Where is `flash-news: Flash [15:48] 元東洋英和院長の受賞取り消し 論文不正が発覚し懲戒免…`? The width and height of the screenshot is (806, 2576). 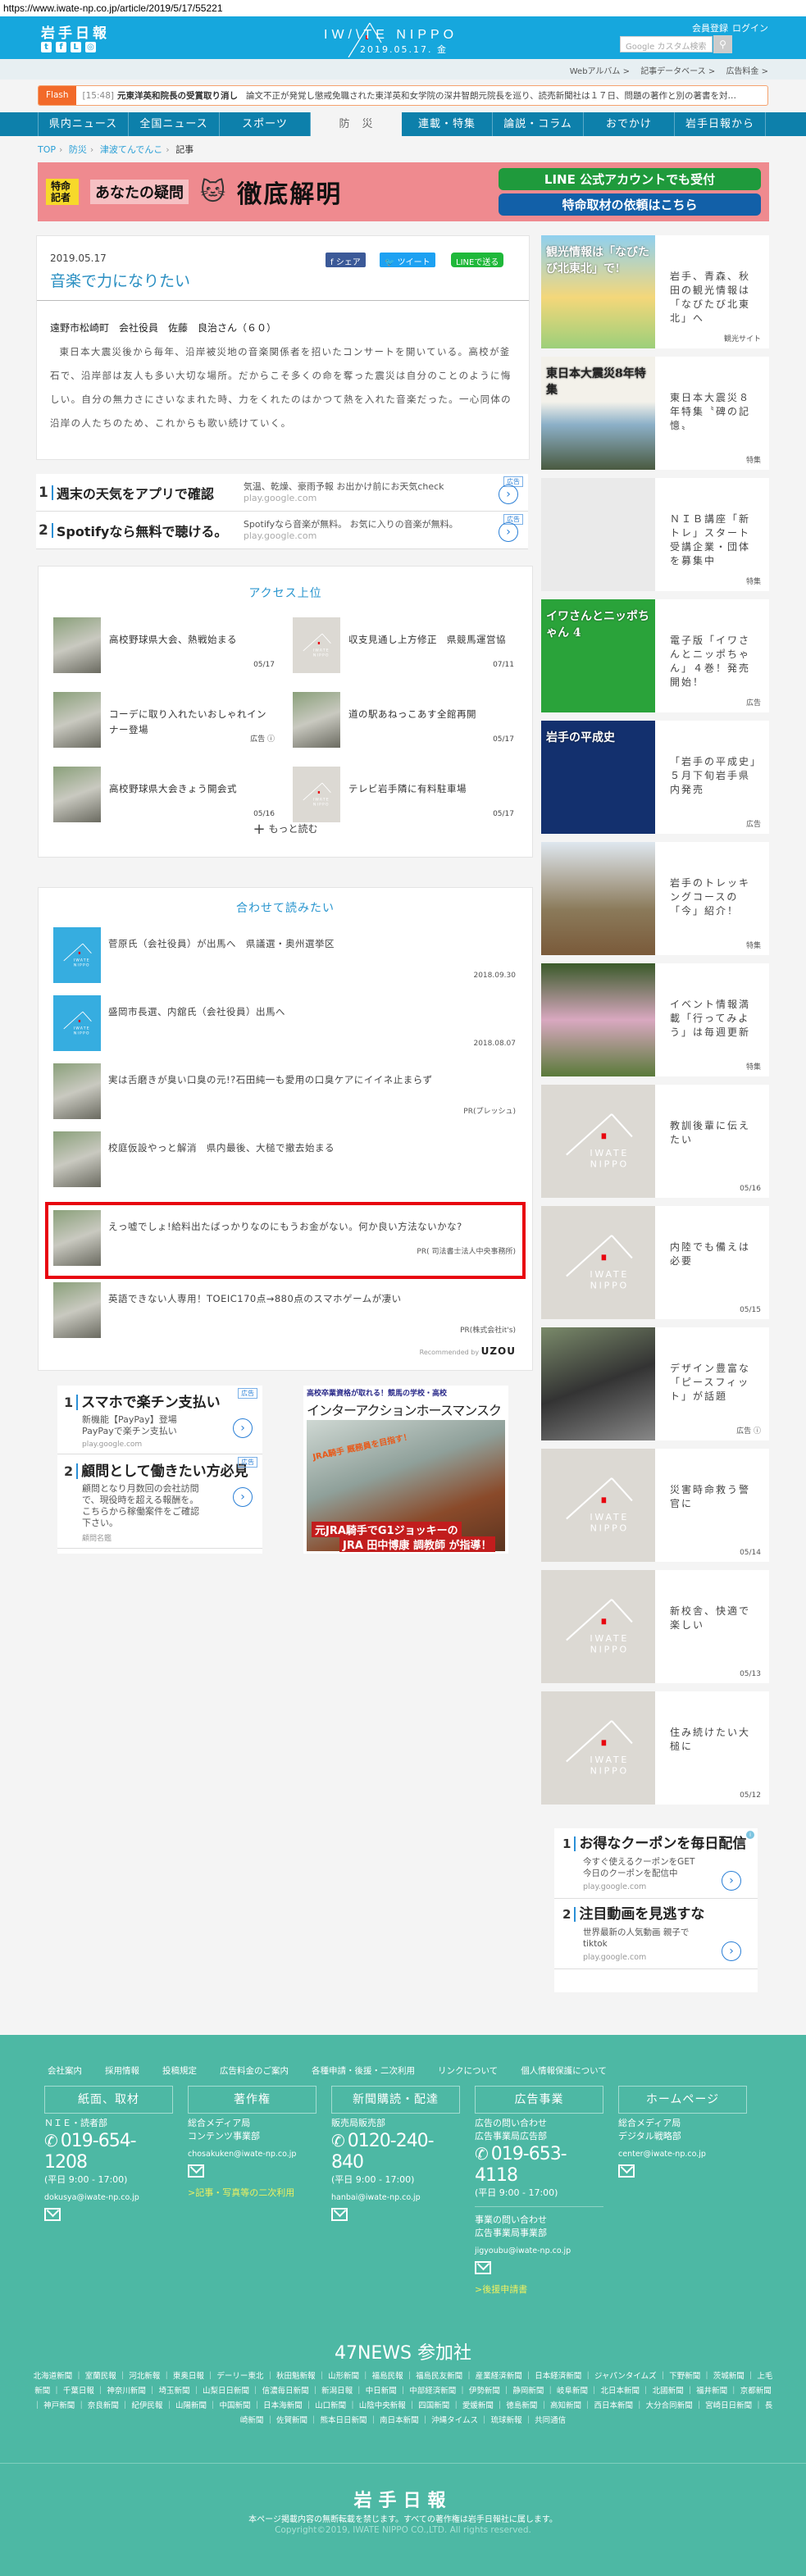 flash-news: Flash [15:48] 元東洋英和院長の受賞取り消し 論文不正が発覚し懲戒免… is located at coordinates (403, 96).